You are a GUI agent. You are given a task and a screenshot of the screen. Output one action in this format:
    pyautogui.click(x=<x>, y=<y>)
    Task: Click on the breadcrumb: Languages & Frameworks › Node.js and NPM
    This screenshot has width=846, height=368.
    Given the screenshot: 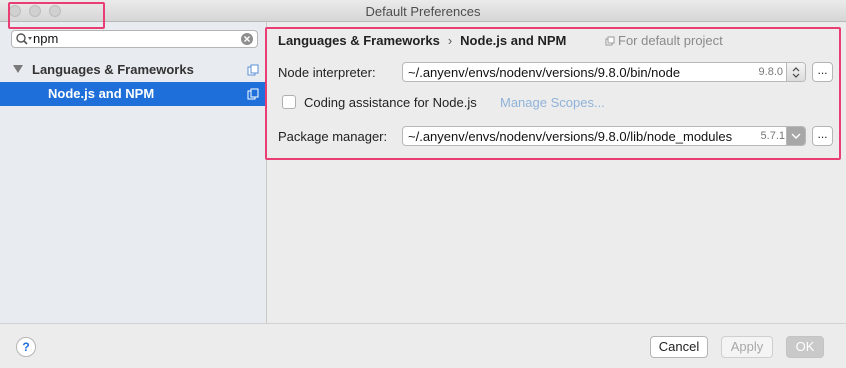 What is the action you would take?
    pyautogui.click(x=422, y=40)
    